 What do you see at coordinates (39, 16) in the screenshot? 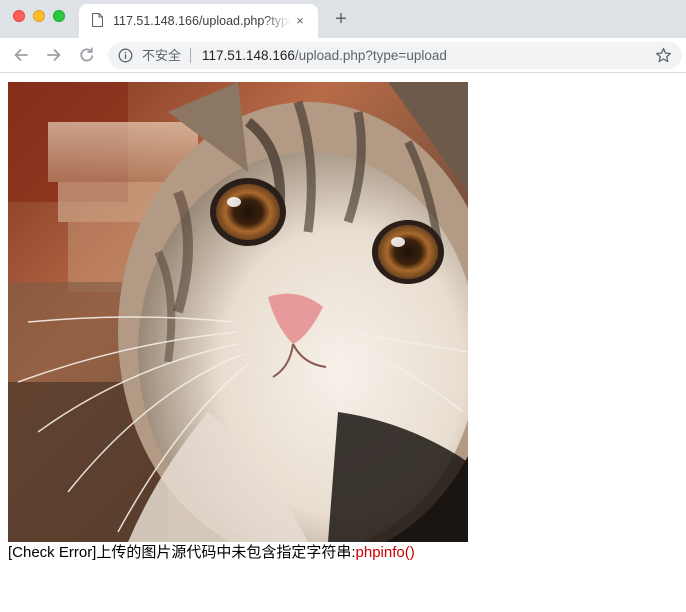
I see `minimize-window-button` at bounding box center [39, 16].